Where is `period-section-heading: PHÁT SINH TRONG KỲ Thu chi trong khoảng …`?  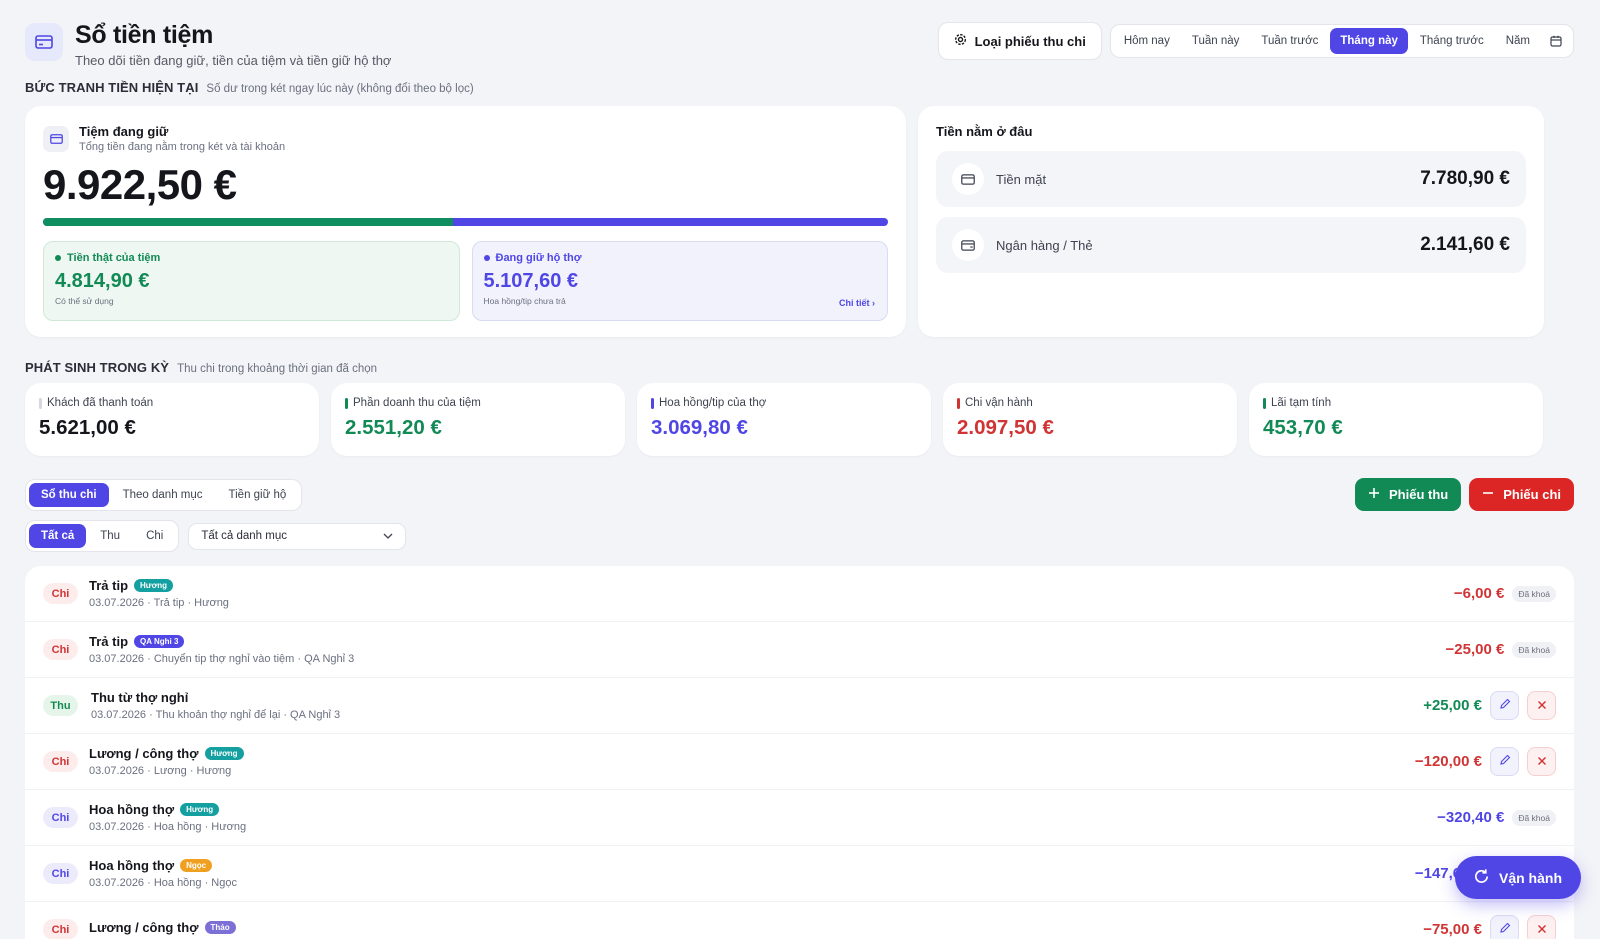 period-section-heading: PHÁT SINH TRONG KỲ Thu chi trong khoảng … is located at coordinates (799, 367).